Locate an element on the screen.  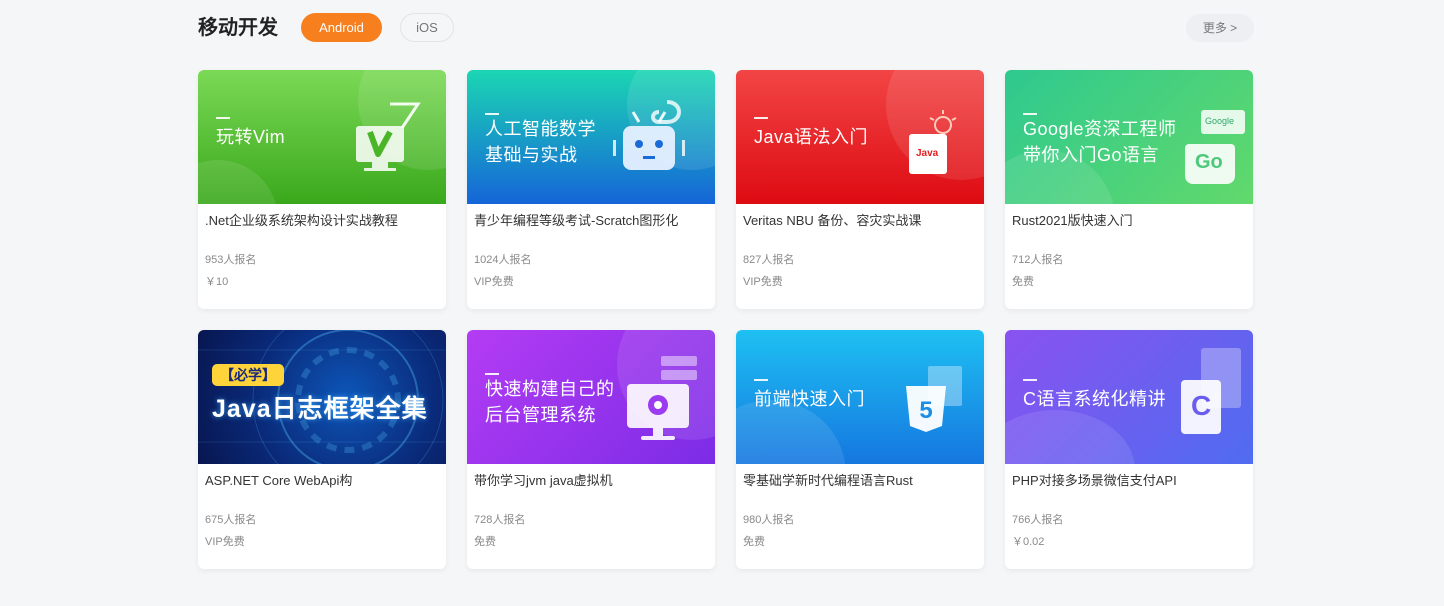
enroll-count: 827人报名 is located at coordinates (769, 260).